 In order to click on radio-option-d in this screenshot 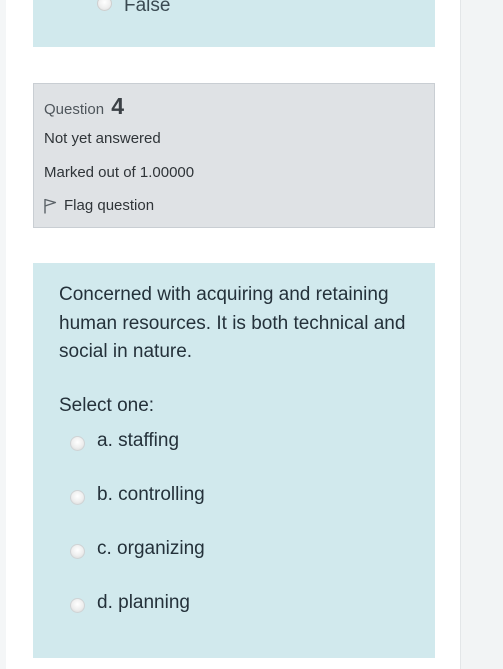, I will do `click(77, 605)`.